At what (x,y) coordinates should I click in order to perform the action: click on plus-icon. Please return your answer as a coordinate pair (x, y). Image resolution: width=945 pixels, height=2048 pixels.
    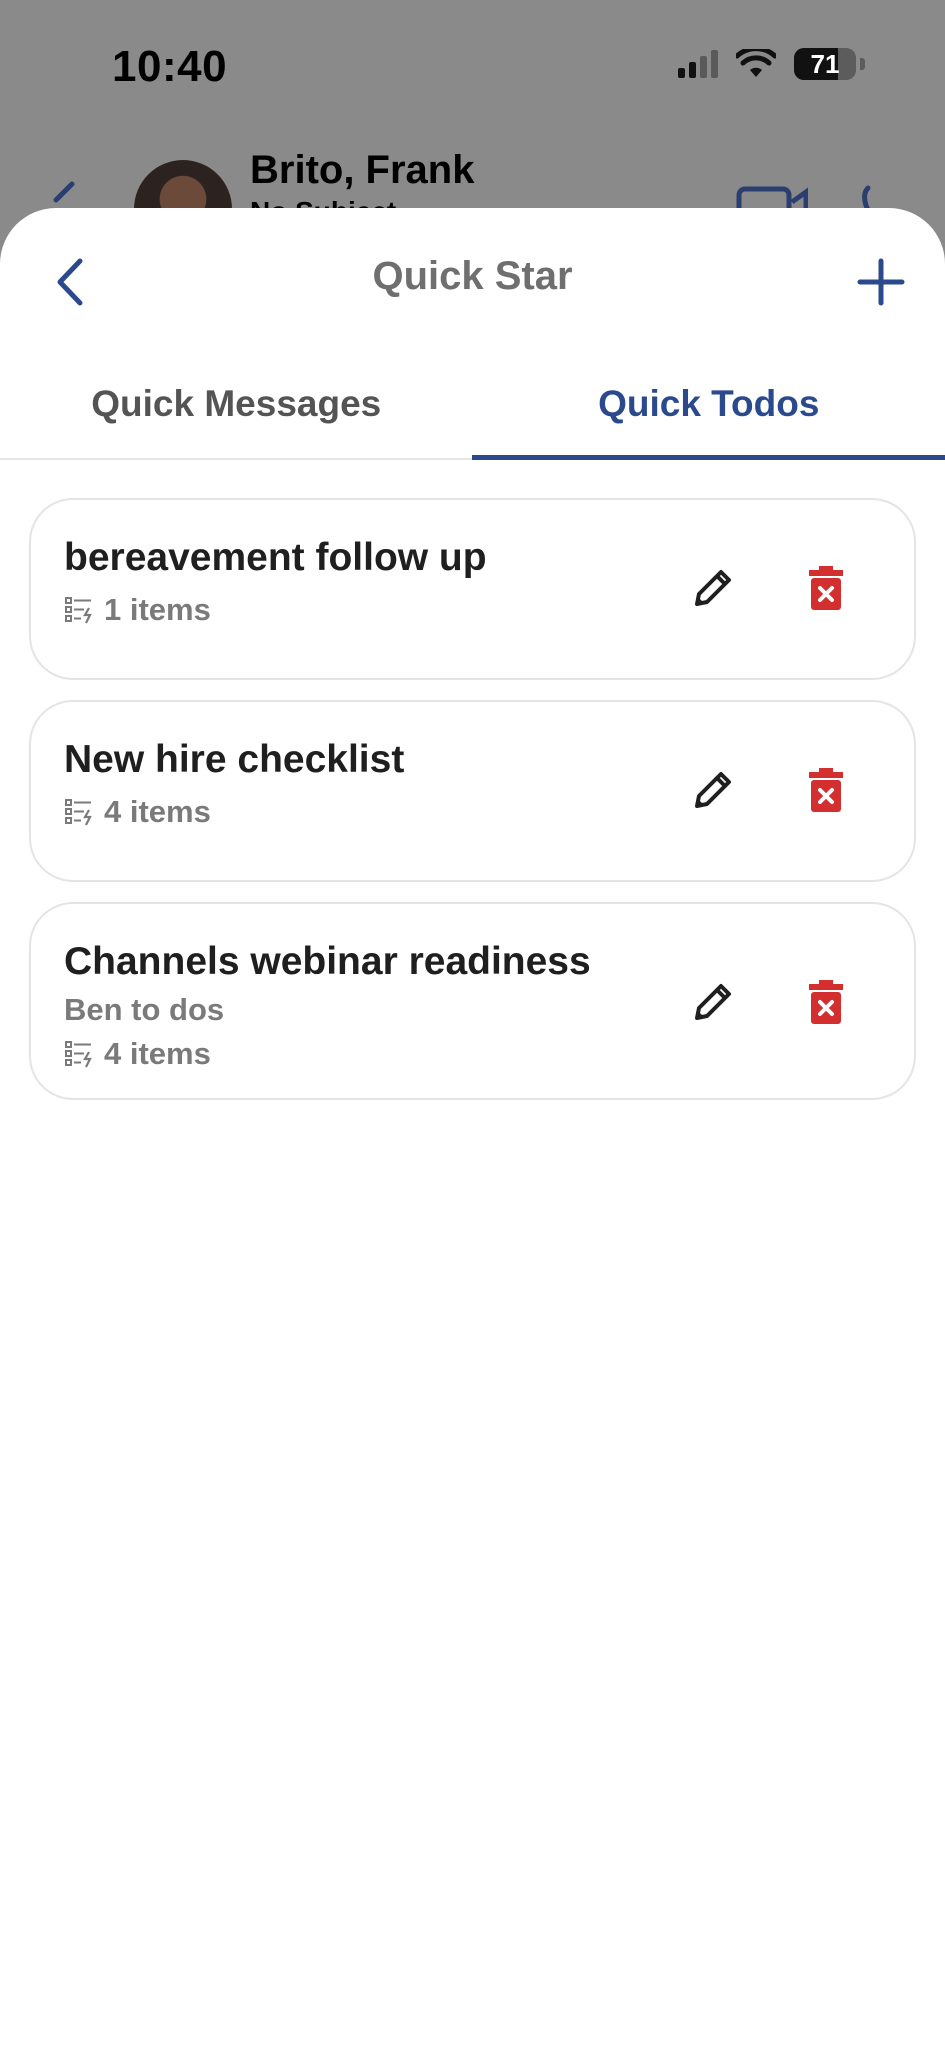
    Looking at the image, I should click on (881, 282).